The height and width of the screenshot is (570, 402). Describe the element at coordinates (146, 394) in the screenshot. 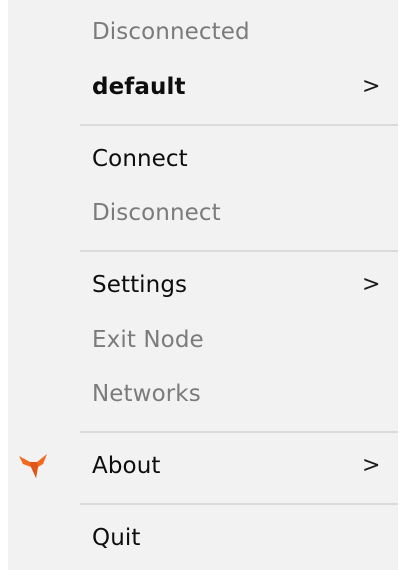

I see `networks-label: Networks` at that location.